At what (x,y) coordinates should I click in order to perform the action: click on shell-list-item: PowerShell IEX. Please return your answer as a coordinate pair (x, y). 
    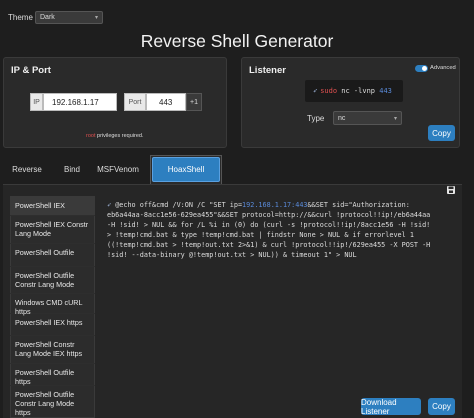
    Looking at the image, I should click on (52, 206).